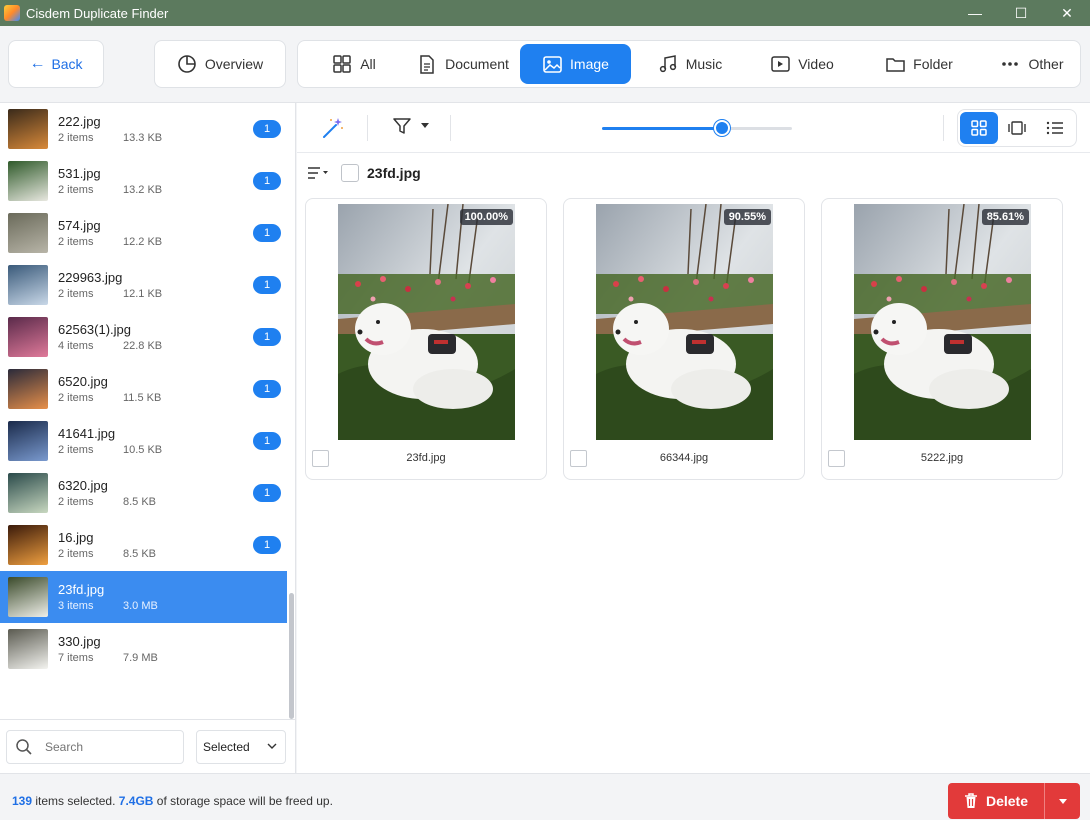 Image resolution: width=1090 pixels, height=820 pixels. Describe the element at coordinates (76, 606) in the screenshot. I see `group-item-count: 3 items` at that location.